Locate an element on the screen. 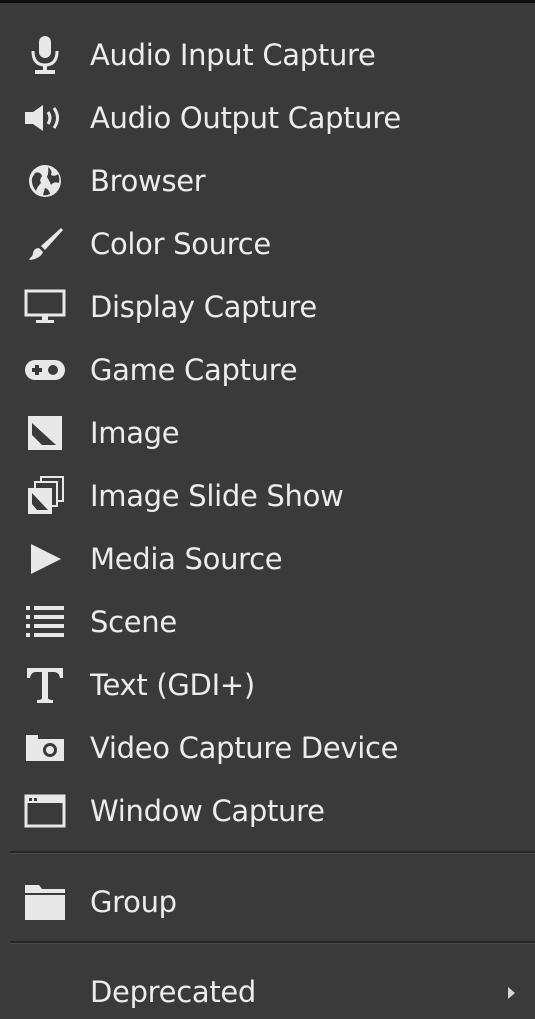 Image resolution: width=535 pixels, height=1019 pixels. menu-item-label: Media Source is located at coordinates (186, 559).